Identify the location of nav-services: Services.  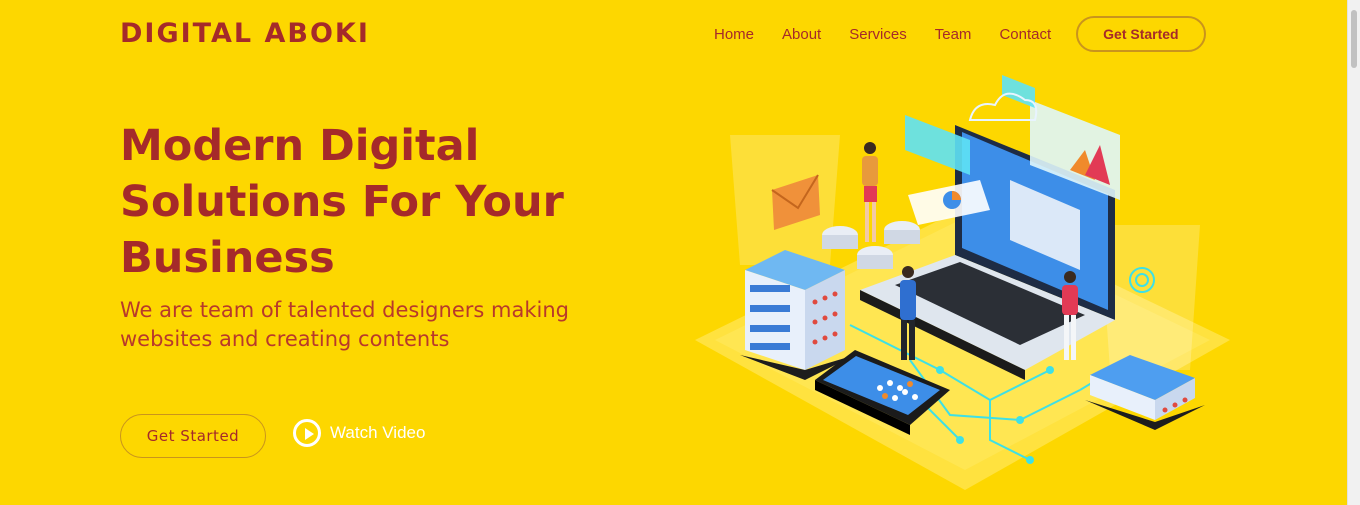
(878, 34).